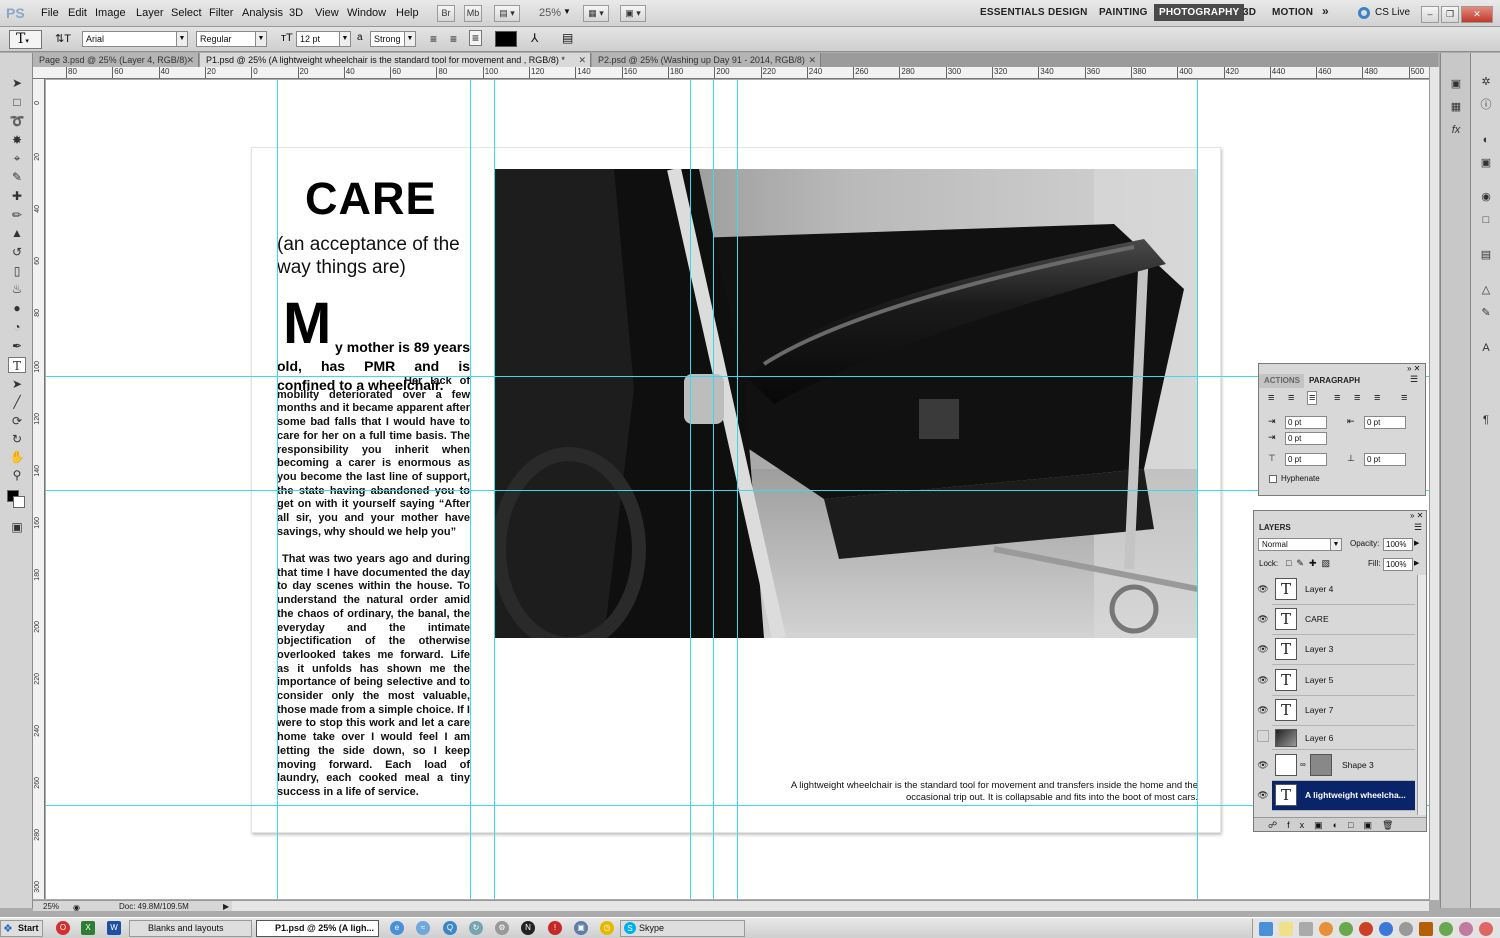 Image resolution: width=1500 pixels, height=938 pixels. What do you see at coordinates (17, 158) in the screenshot?
I see `crop-tool-icon: ⌖` at bounding box center [17, 158].